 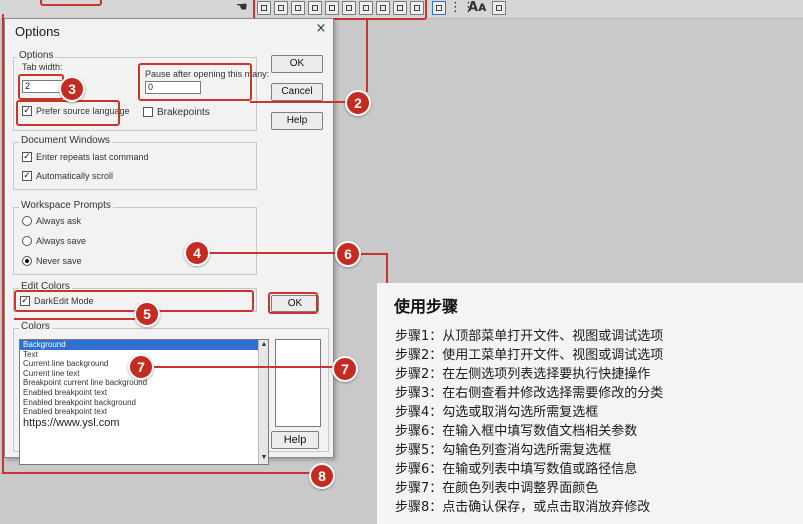 What do you see at coordinates (529, 393) in the screenshot?
I see `step-item: 步骤3：在右侧查看并修改选择需要修改的分类` at bounding box center [529, 393].